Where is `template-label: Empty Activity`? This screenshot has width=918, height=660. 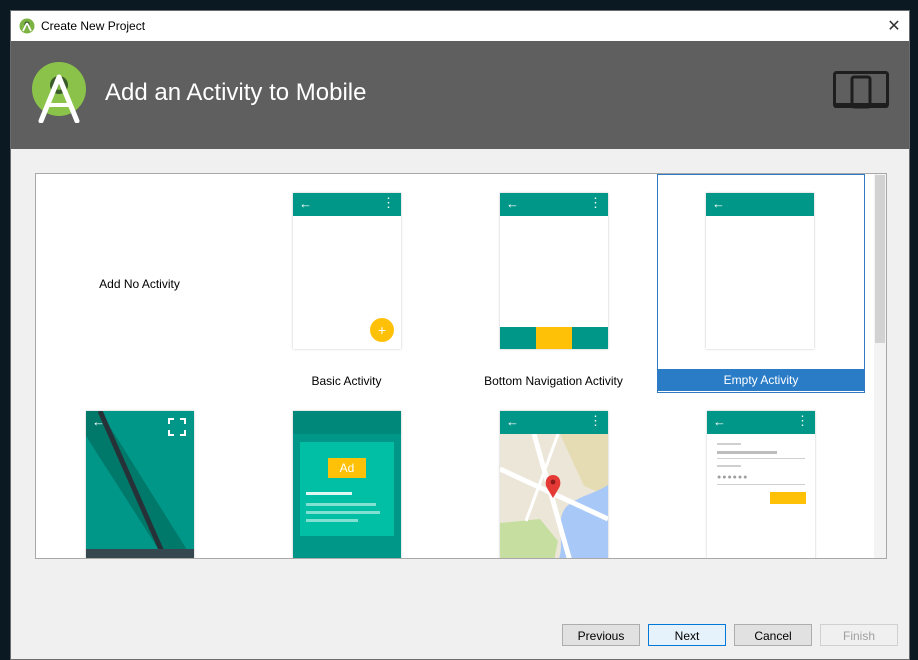
template-label: Empty Activity is located at coordinates (761, 380).